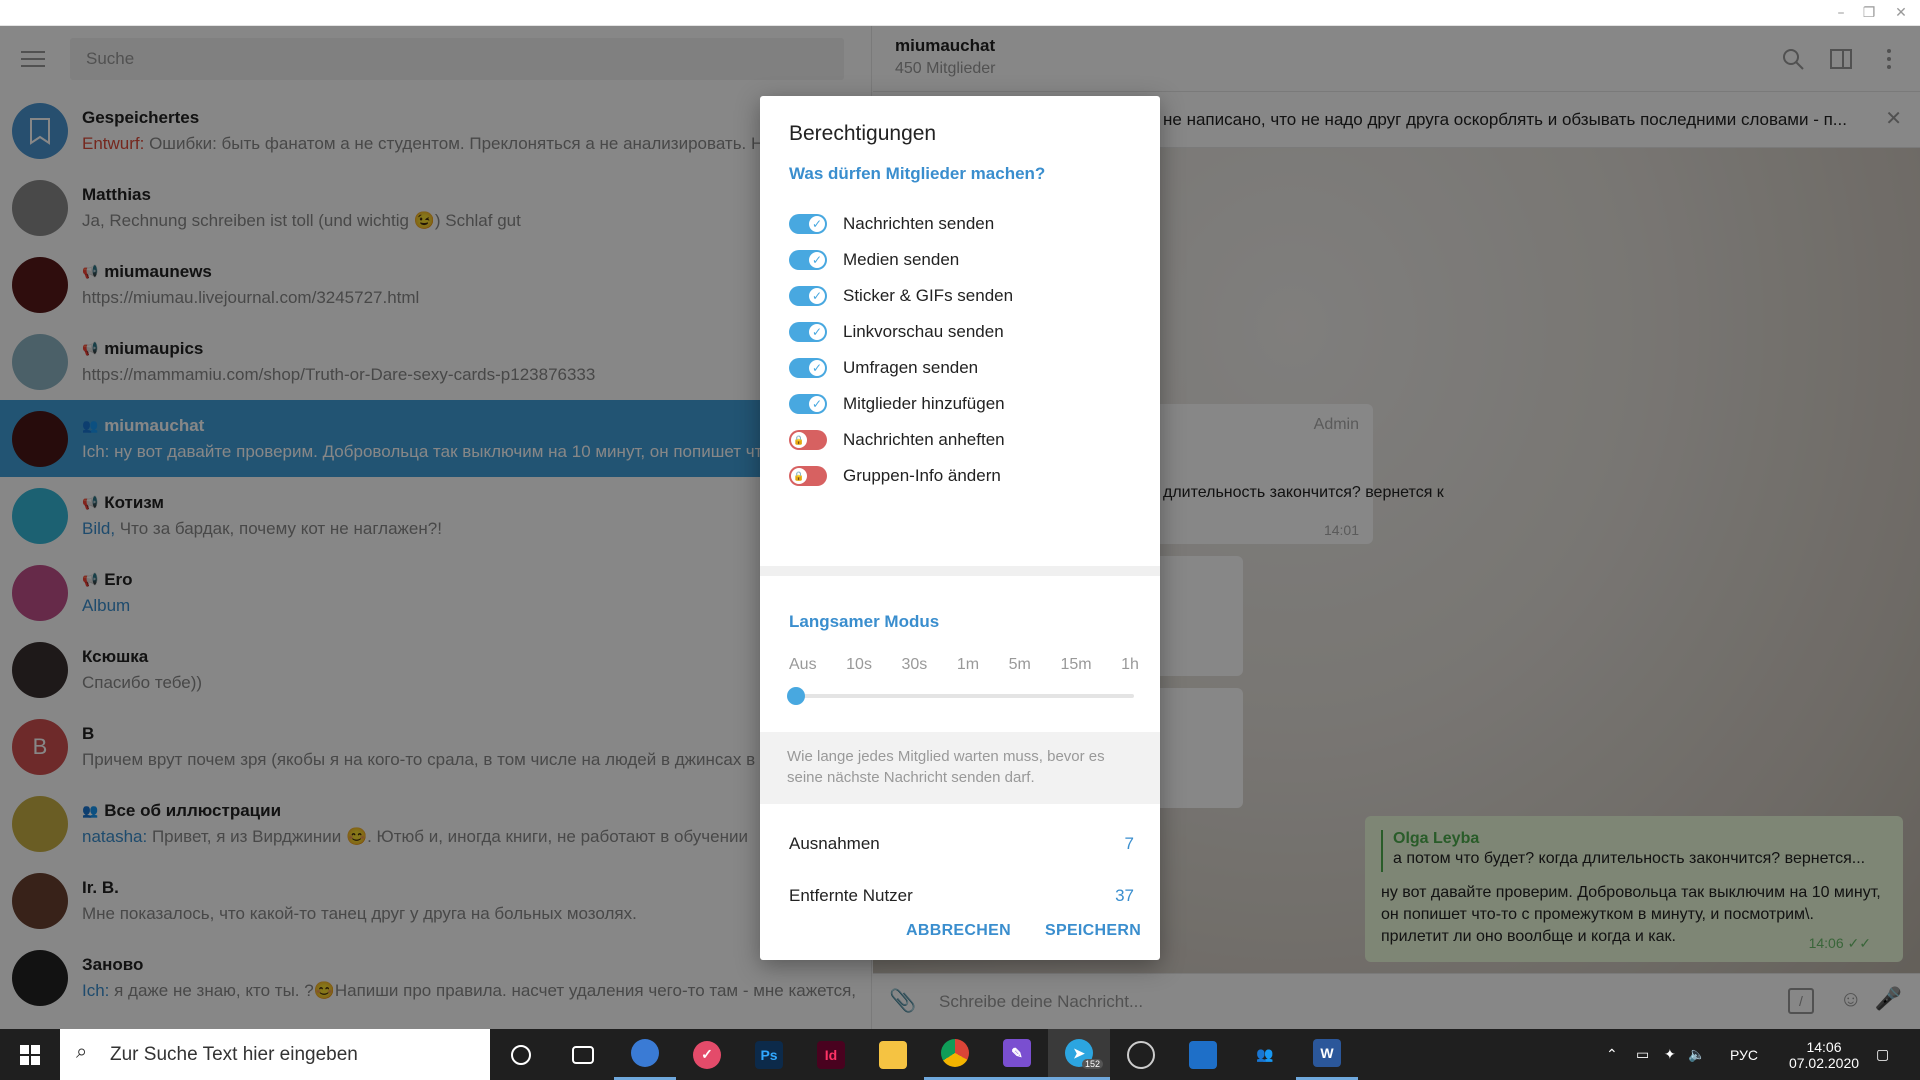 The image size is (1920, 1080). What do you see at coordinates (1869, 13) in the screenshot?
I see `restore-button: ❐` at bounding box center [1869, 13].